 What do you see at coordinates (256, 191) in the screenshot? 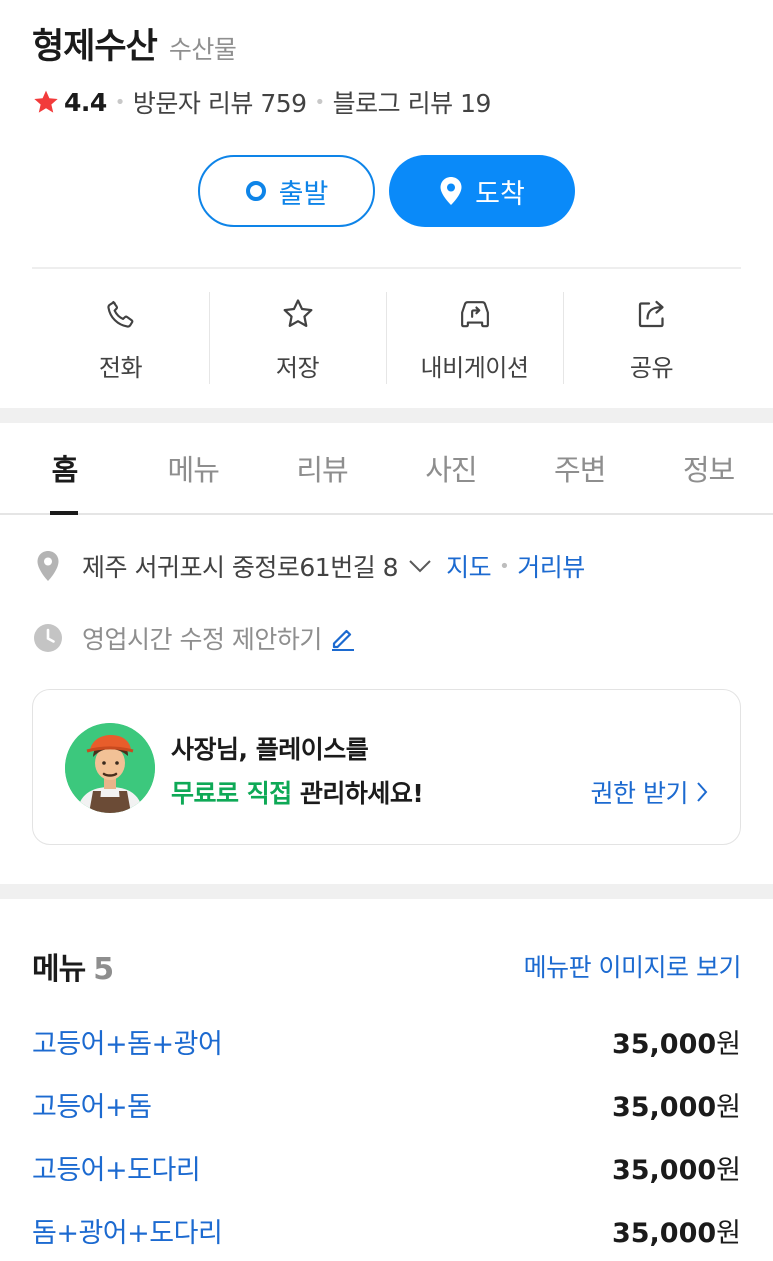
I see `origin-dot-icon` at bounding box center [256, 191].